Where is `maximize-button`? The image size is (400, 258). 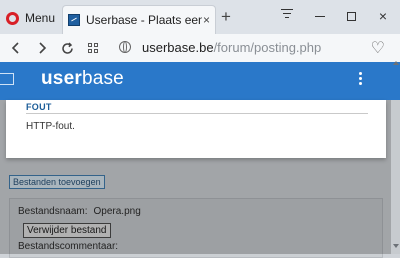 maximize-button is located at coordinates (351, 16).